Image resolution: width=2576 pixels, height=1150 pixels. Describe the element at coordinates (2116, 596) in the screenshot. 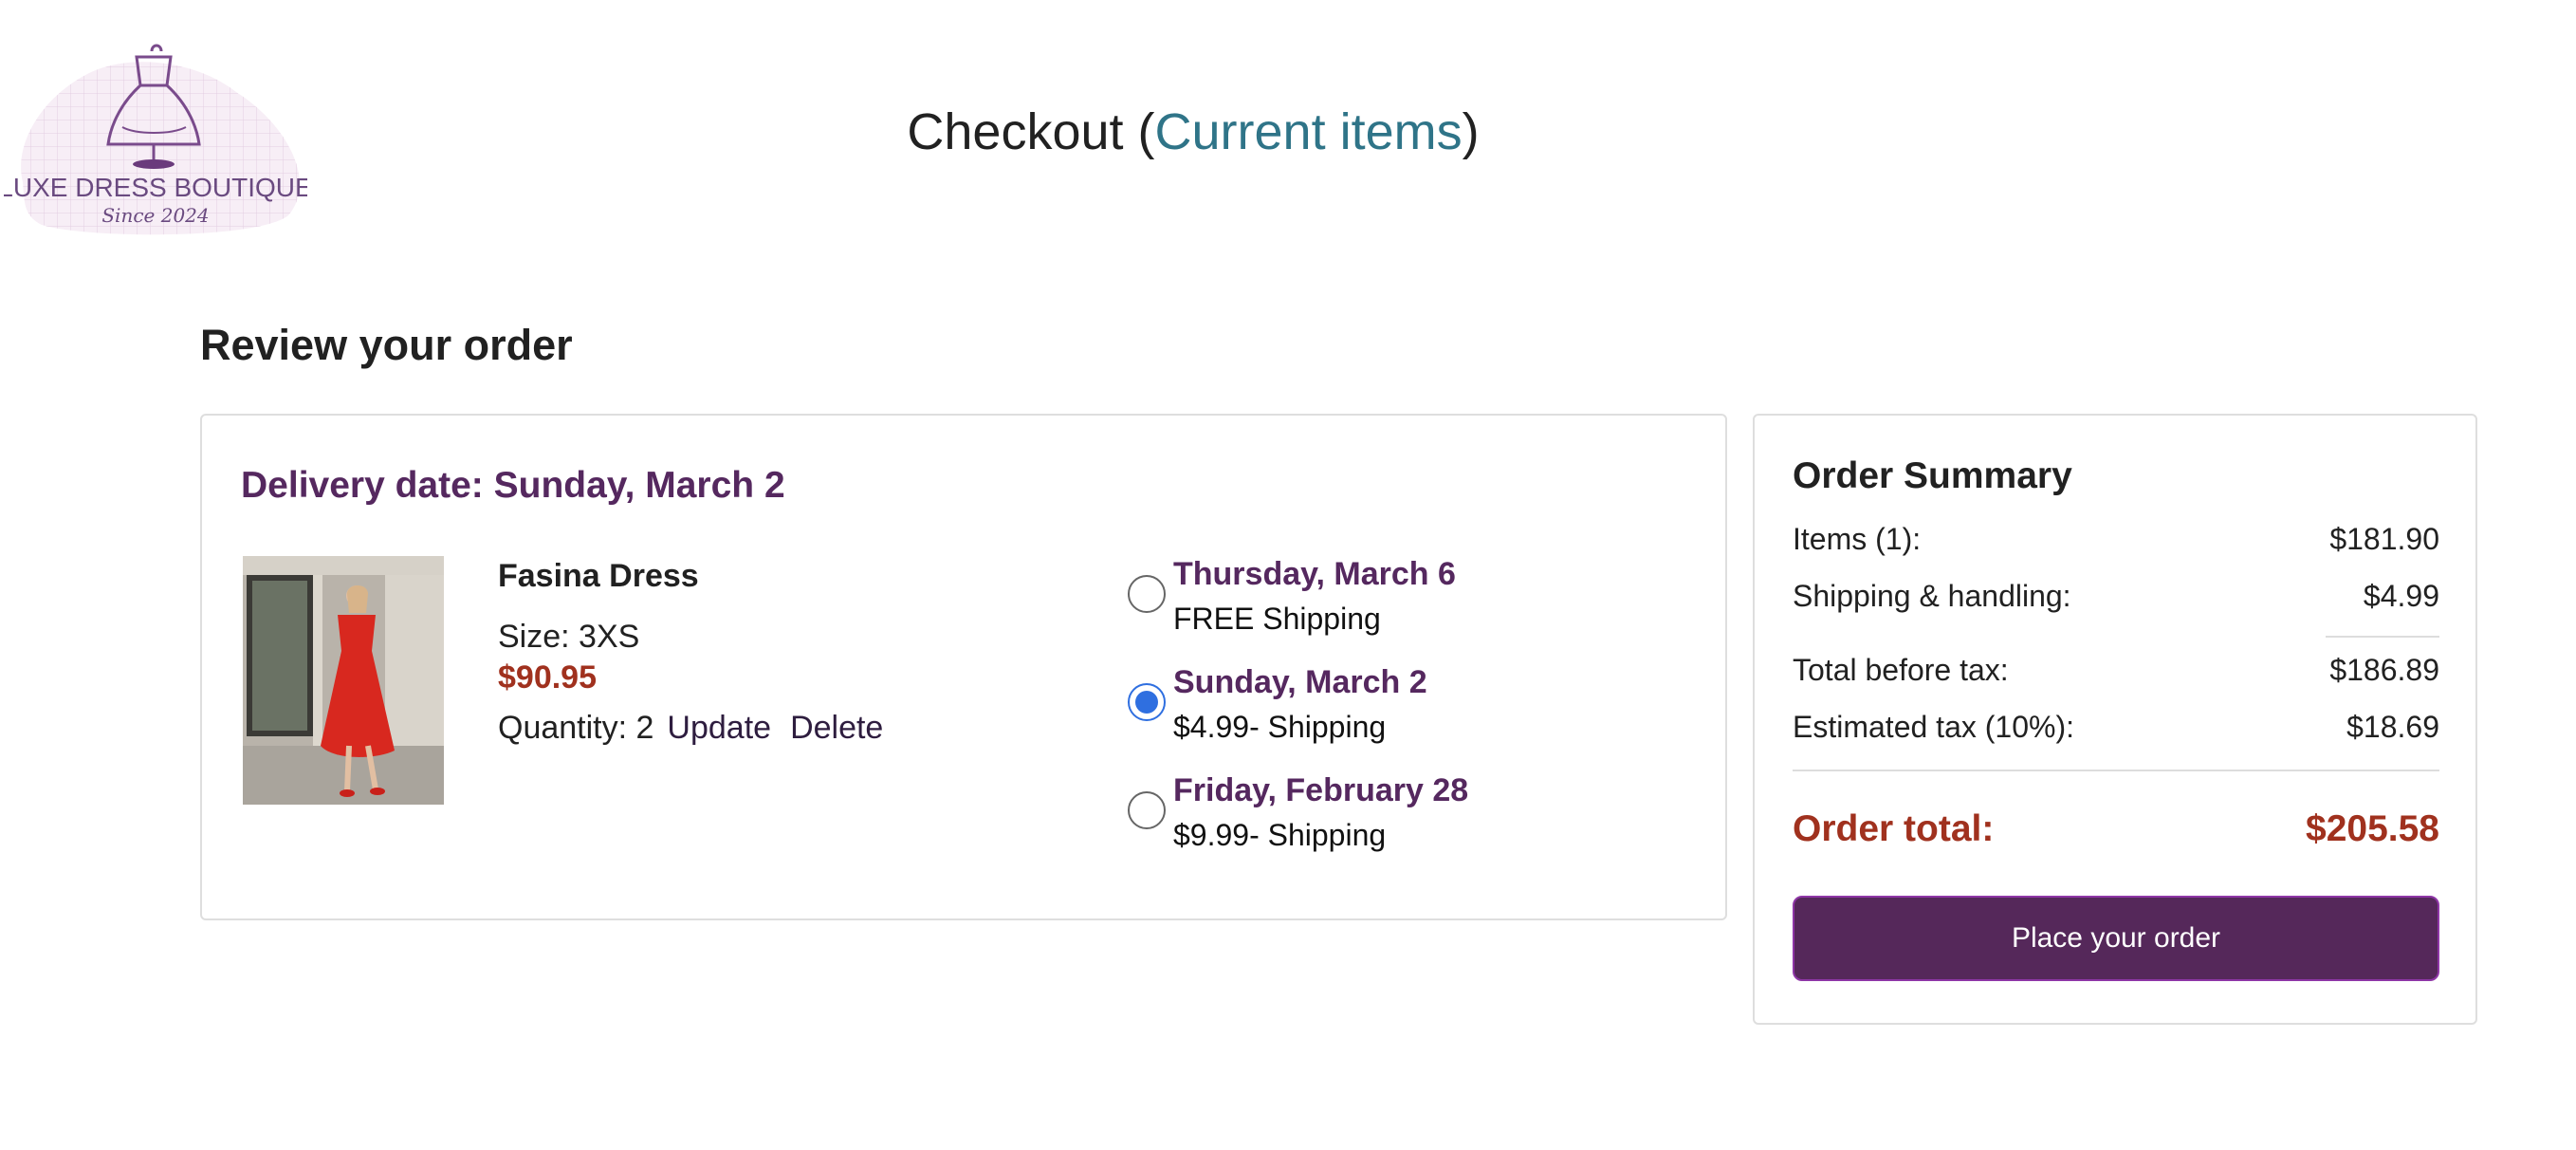

I see `shipping-row: Shipping & handling: $4.99` at that location.